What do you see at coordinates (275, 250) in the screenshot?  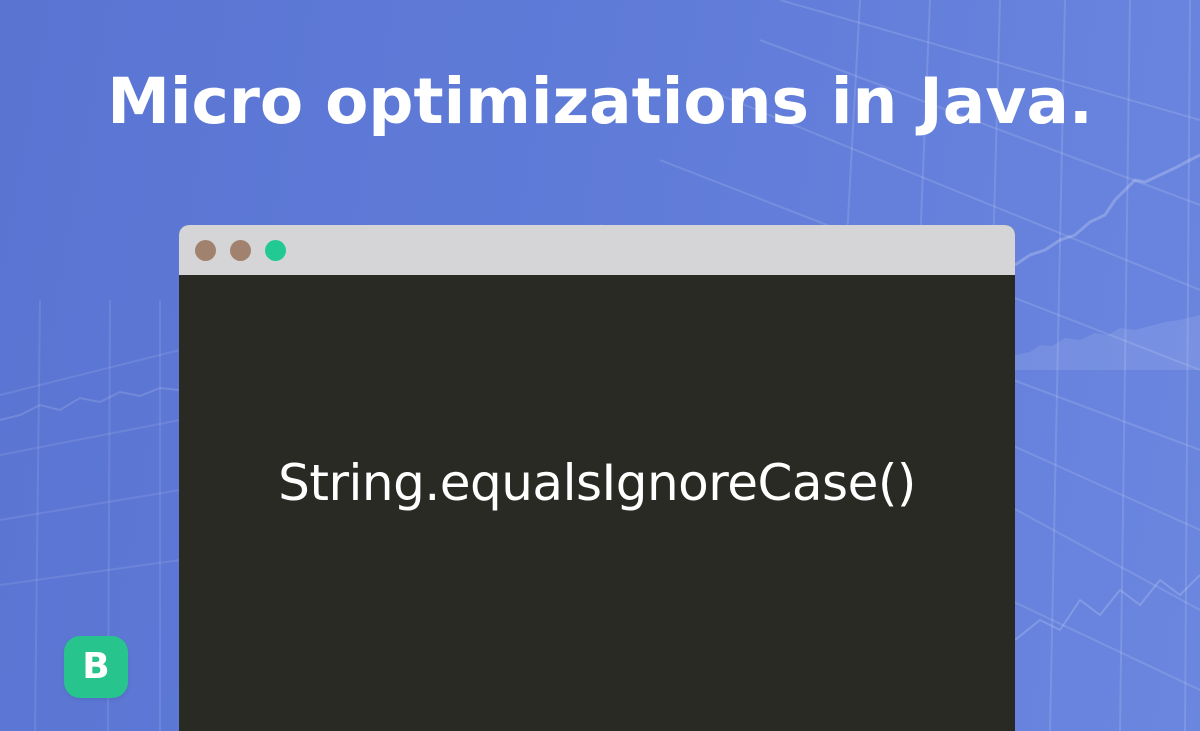 I see `maximize-dot-icon` at bounding box center [275, 250].